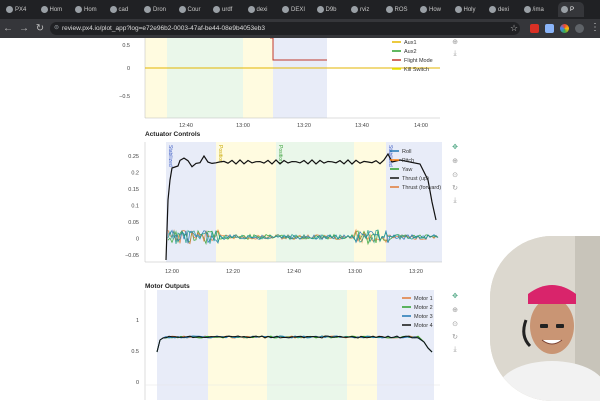 The image size is (600, 401). I want to click on browser-tab: urdf, so click(228, 9).